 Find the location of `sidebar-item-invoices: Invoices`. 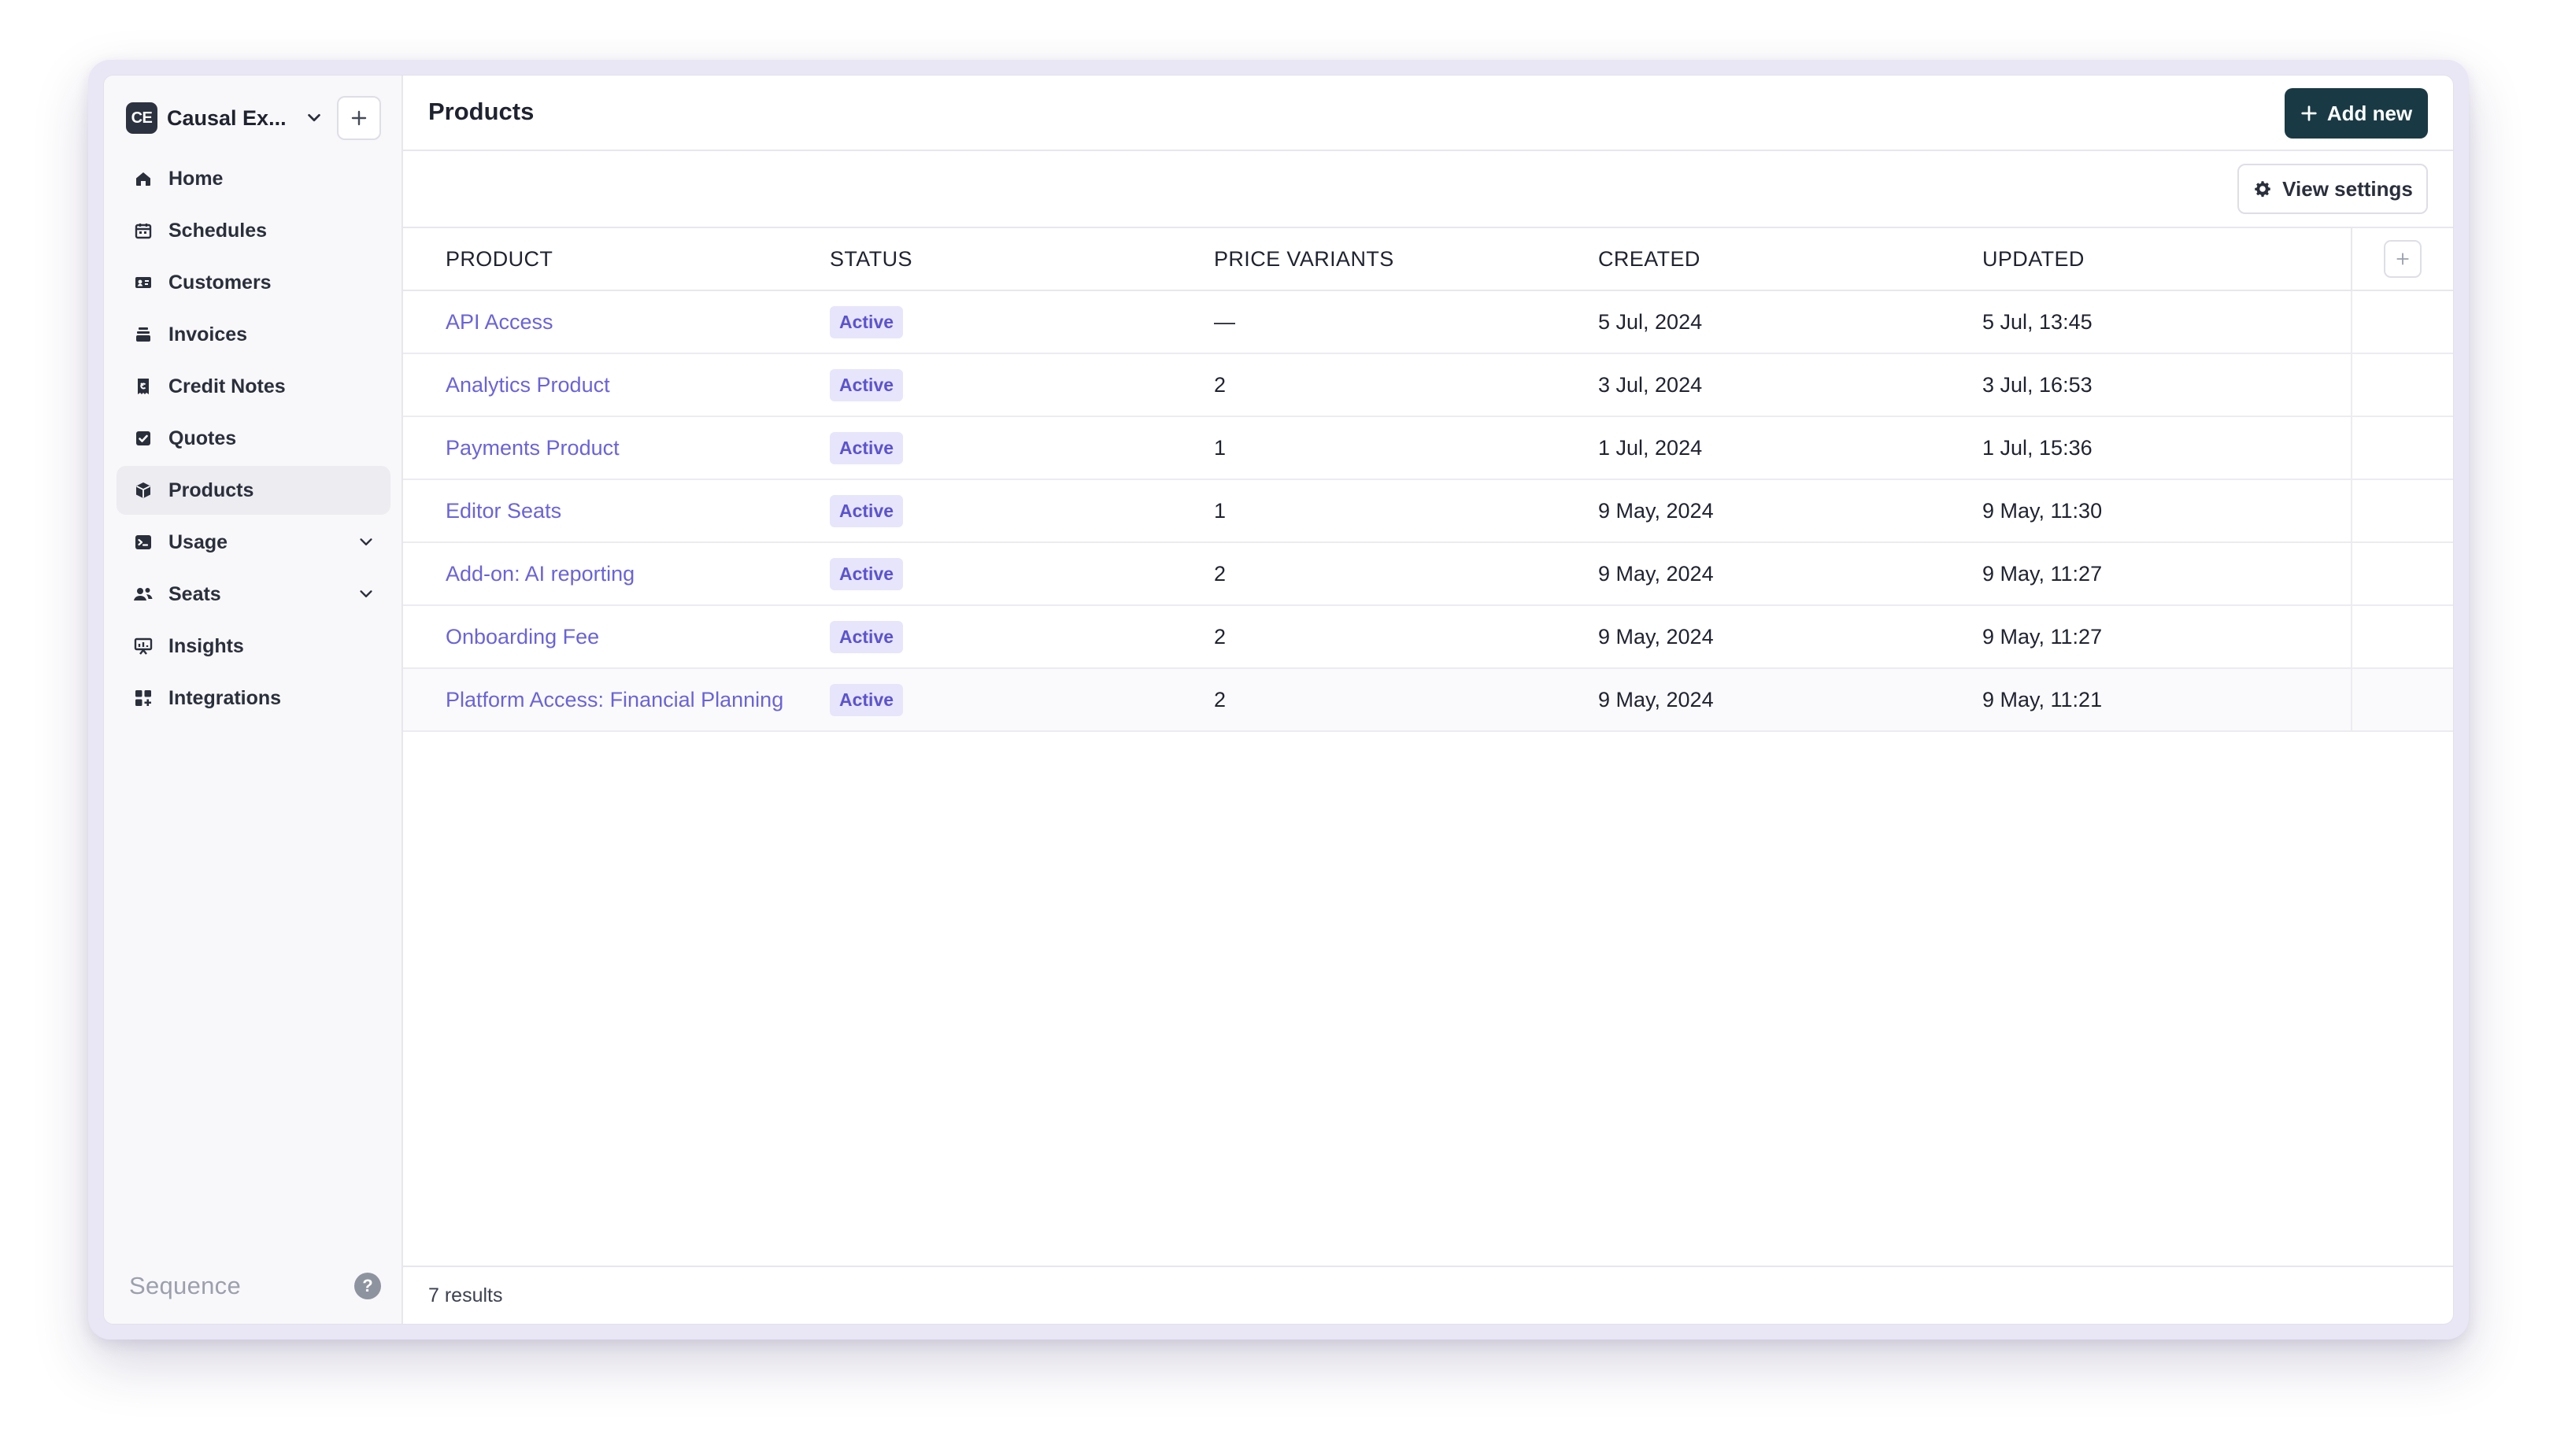

sidebar-item-invoices: Invoices is located at coordinates (253, 334).